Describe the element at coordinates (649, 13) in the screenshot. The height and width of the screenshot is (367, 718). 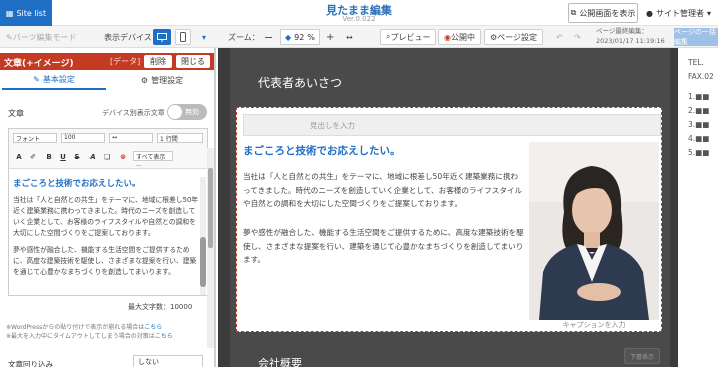
I see `user-icon: ●` at that location.